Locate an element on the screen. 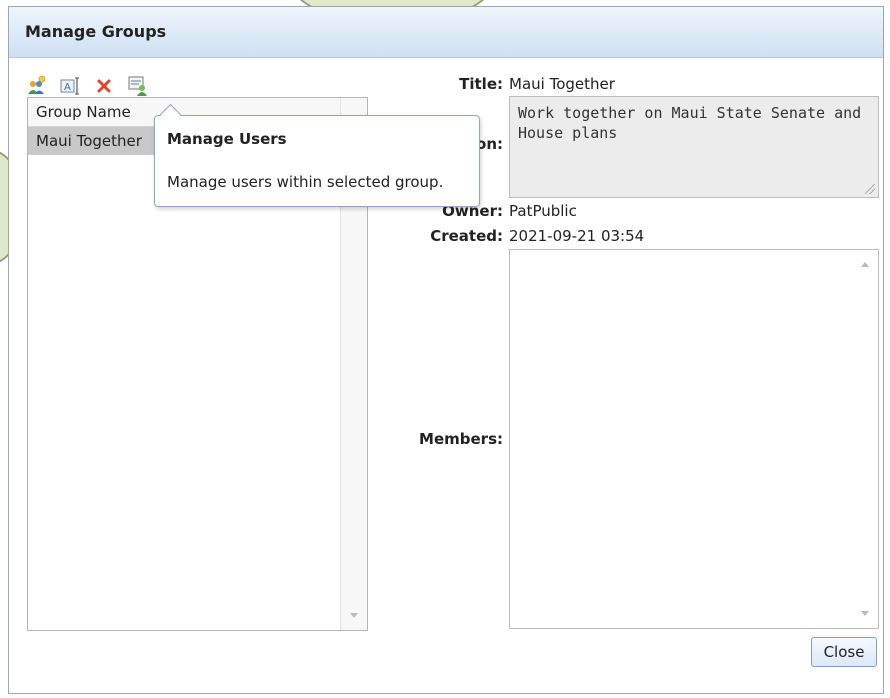 The width and height of the screenshot is (890, 698). owner-value: PatPublic is located at coordinates (543, 211).